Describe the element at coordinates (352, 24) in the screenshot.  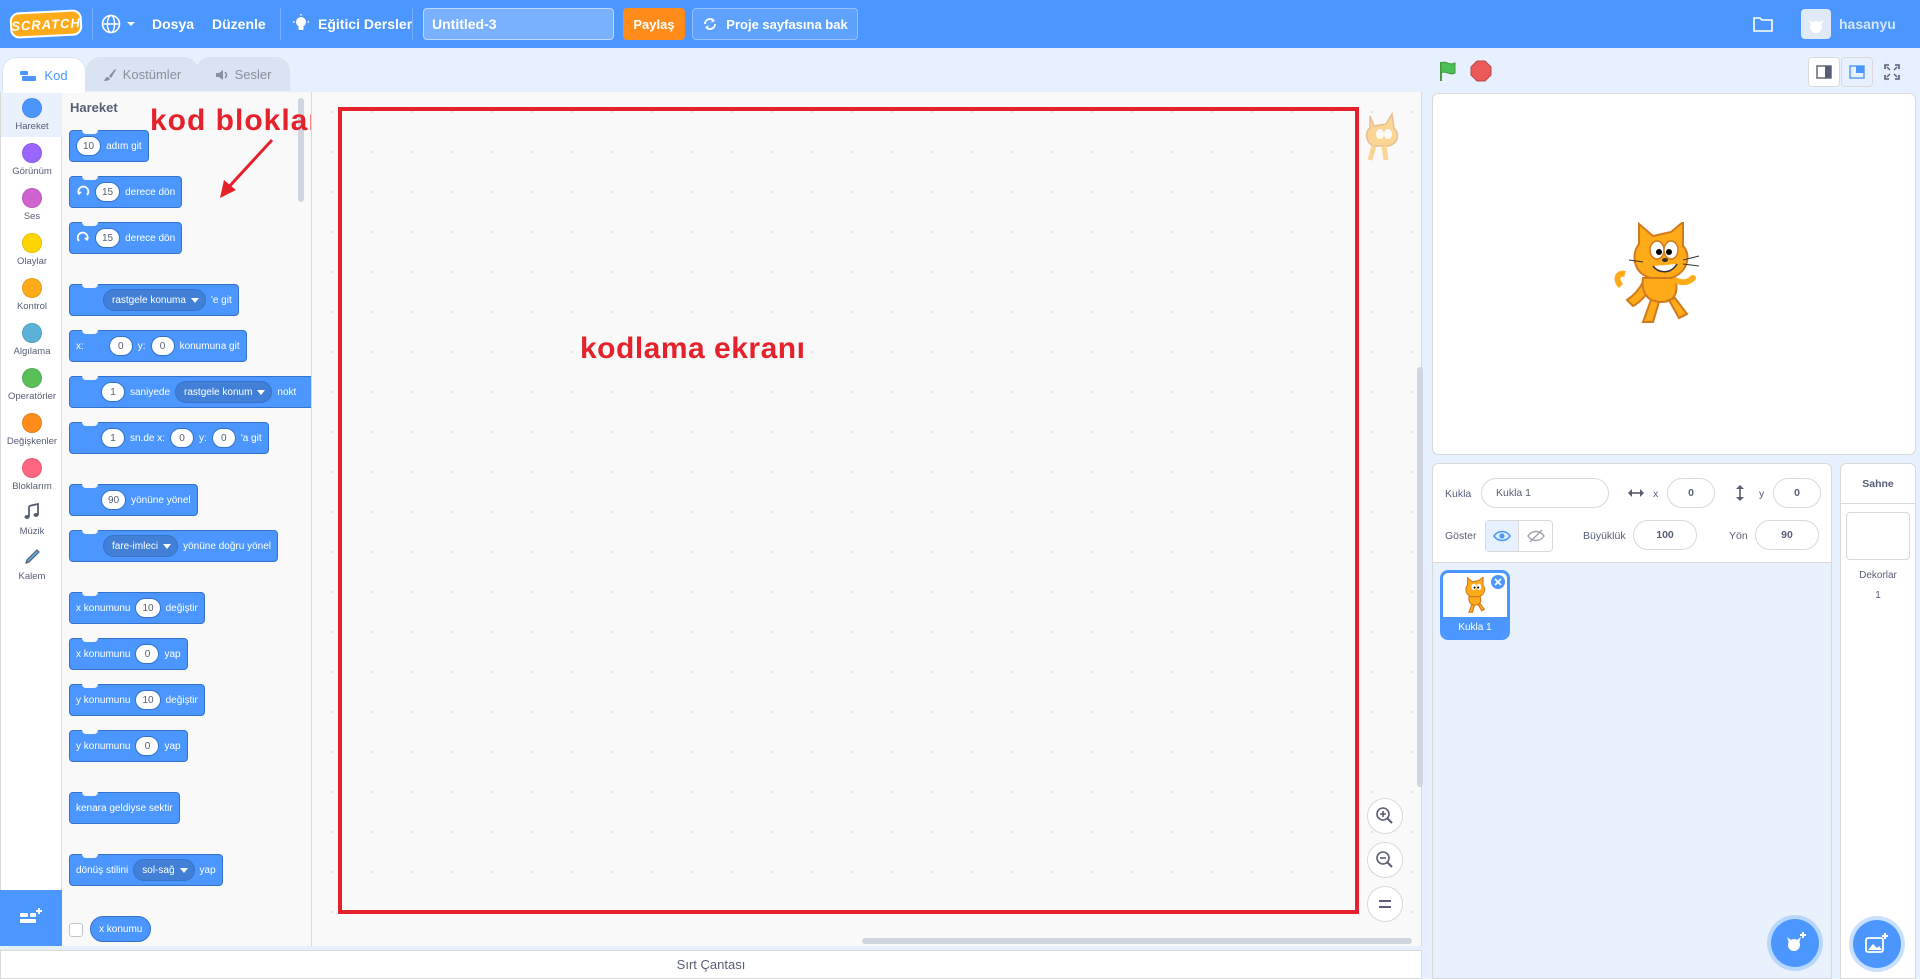
I see `tutorials-menu: Eğitici Dersler` at that location.